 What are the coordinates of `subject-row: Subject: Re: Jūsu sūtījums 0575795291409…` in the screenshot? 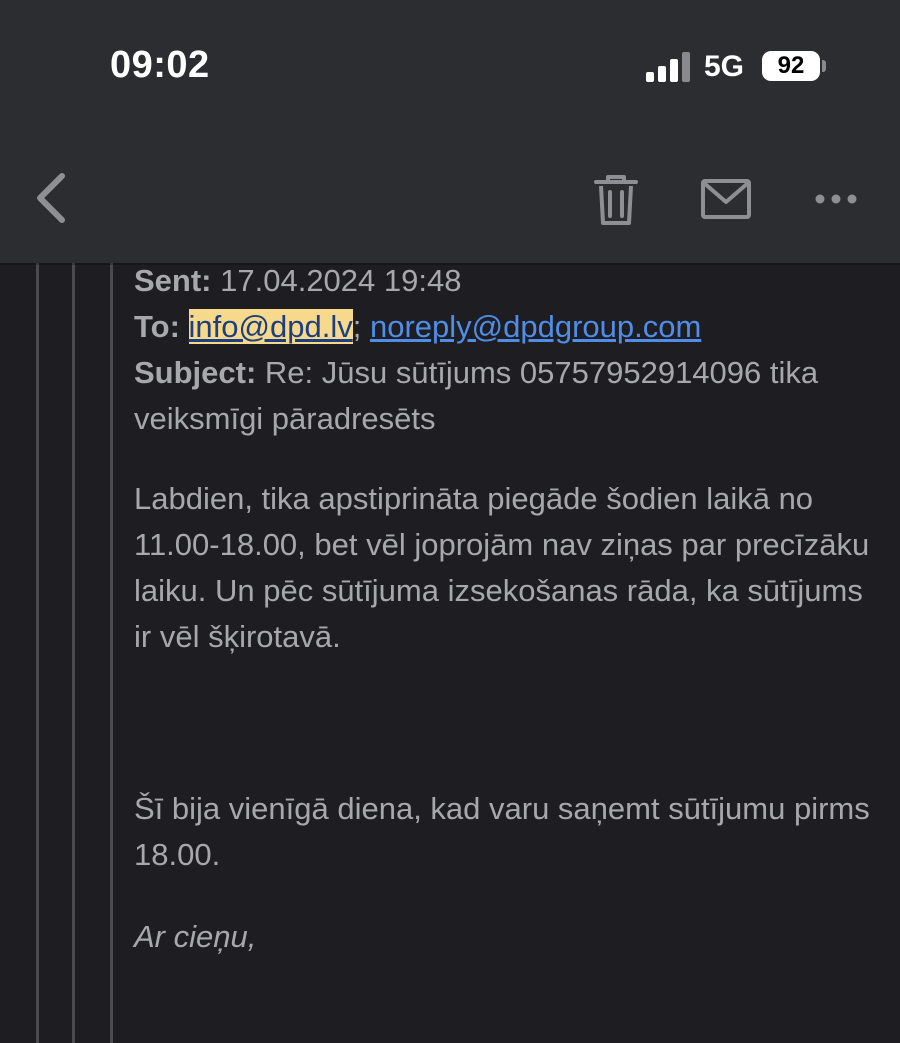 It's located at (504, 396).